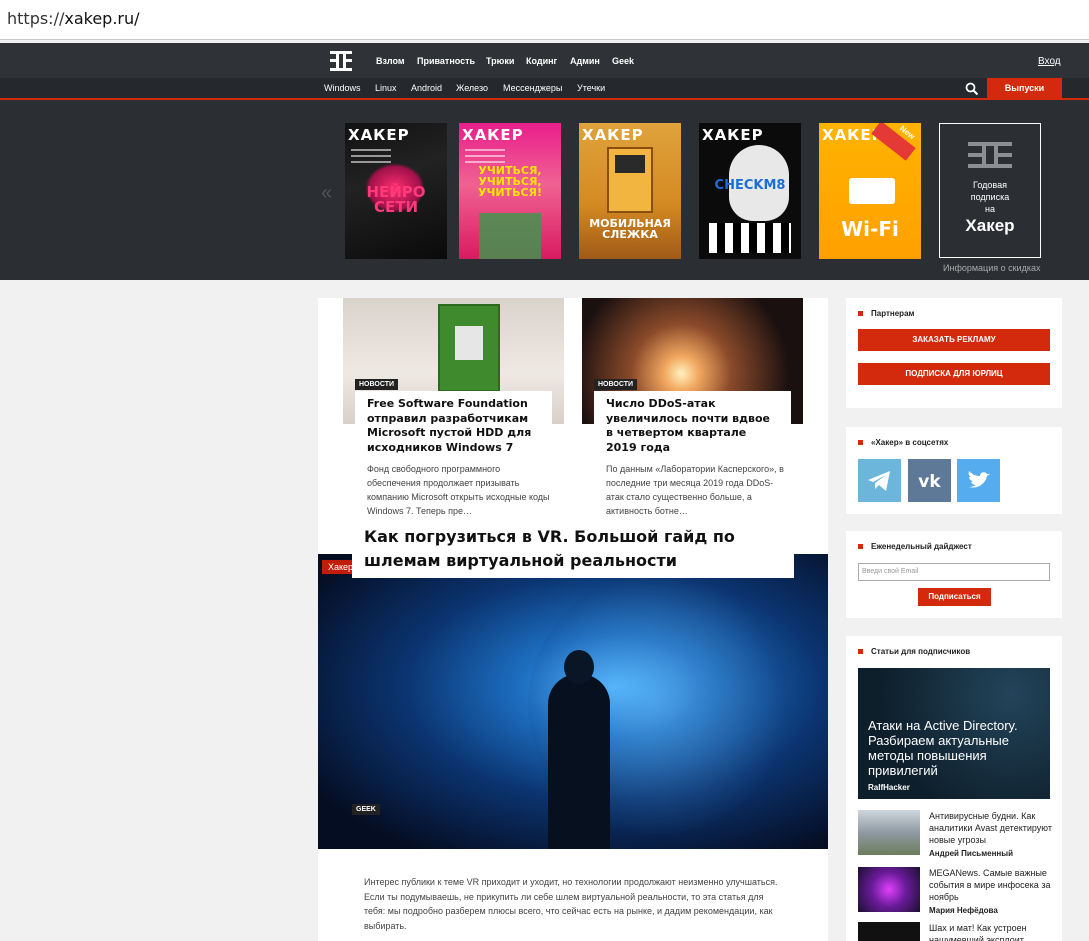  What do you see at coordinates (879, 480) in the screenshot?
I see `telegram-icon` at bounding box center [879, 480].